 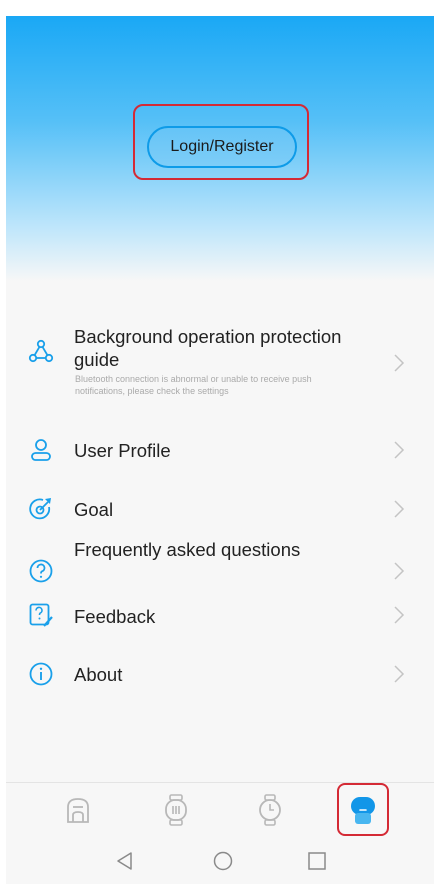 I want to click on menu-item-goal: Goal, so click(x=220, y=509).